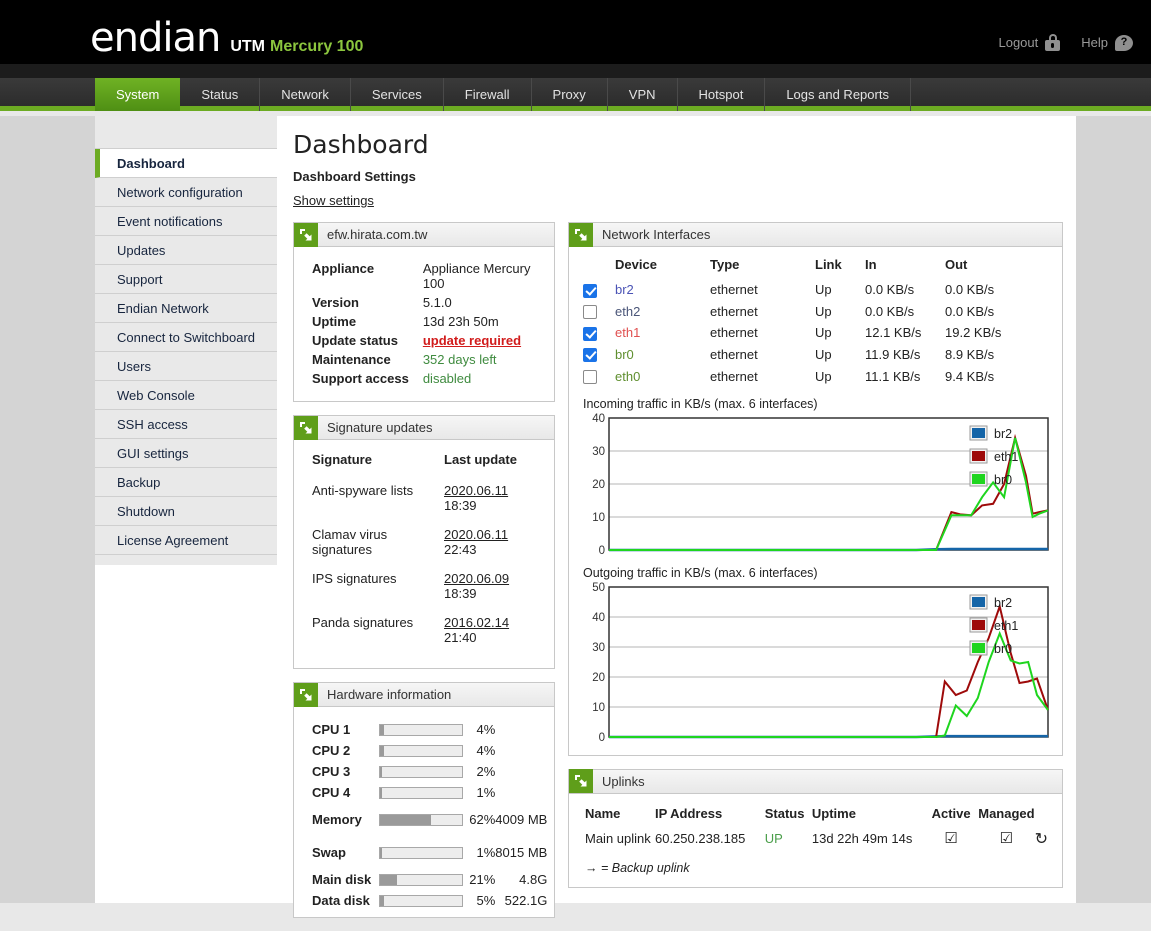 The image size is (1151, 931). I want to click on sidebar-item-web-console: Web Console, so click(186, 395).